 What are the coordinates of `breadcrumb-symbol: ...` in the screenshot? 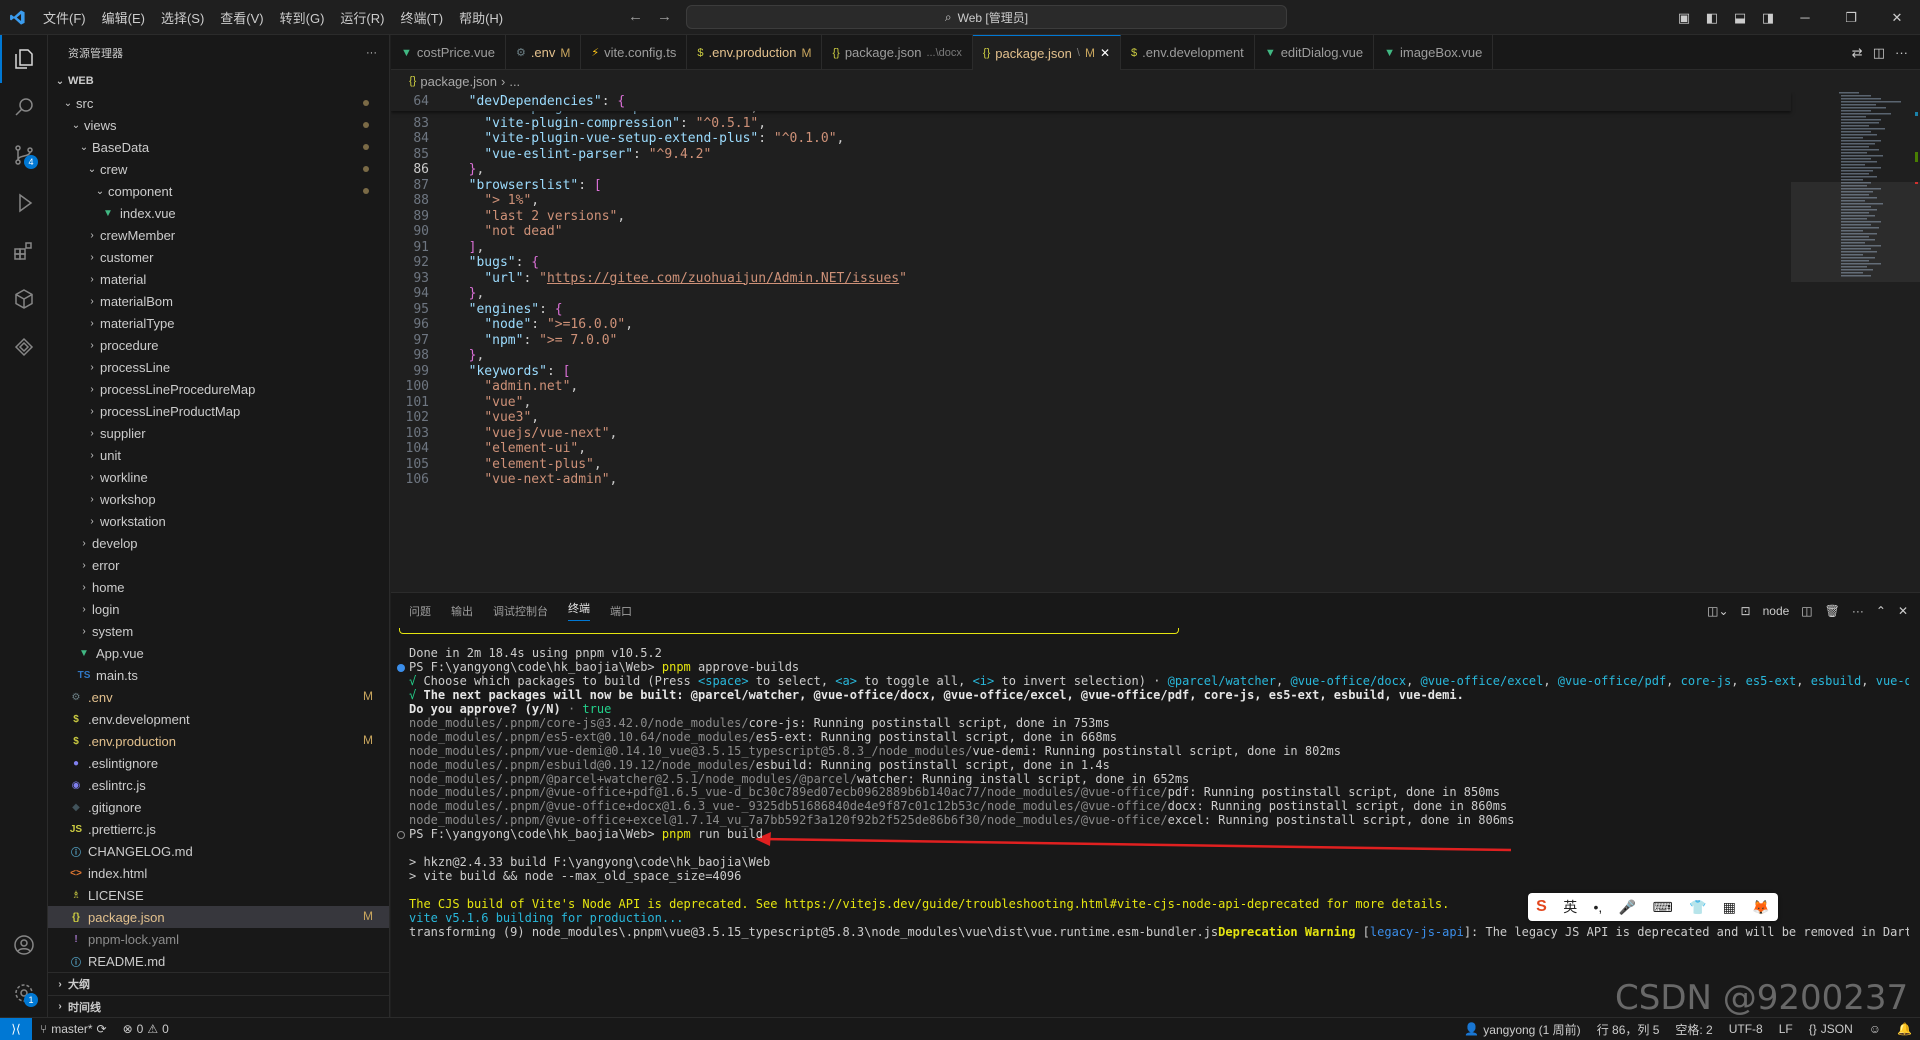 It's located at (514, 81).